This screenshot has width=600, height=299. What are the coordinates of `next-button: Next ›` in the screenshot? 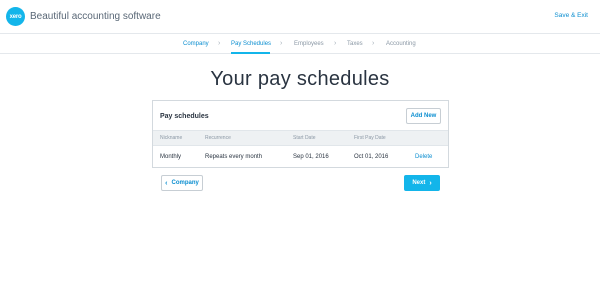 It's located at (422, 183).